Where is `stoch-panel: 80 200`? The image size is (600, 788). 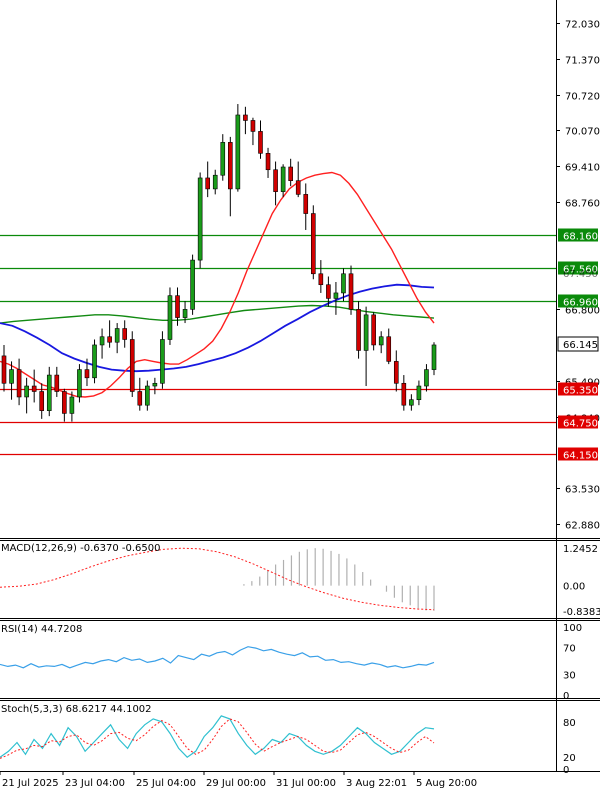 stoch-panel: 80 200 is located at coordinates (288, 745).